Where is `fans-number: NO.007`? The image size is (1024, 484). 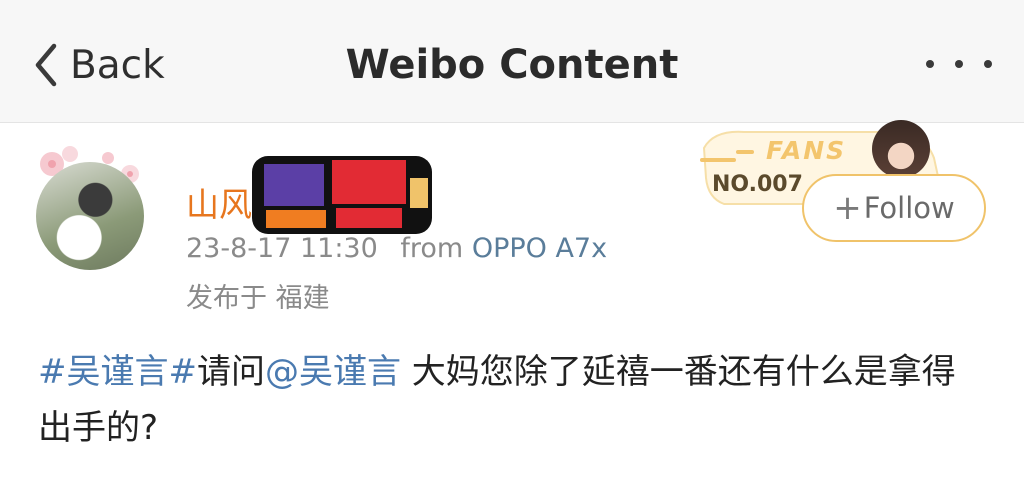 fans-number: NO.007 is located at coordinates (757, 184).